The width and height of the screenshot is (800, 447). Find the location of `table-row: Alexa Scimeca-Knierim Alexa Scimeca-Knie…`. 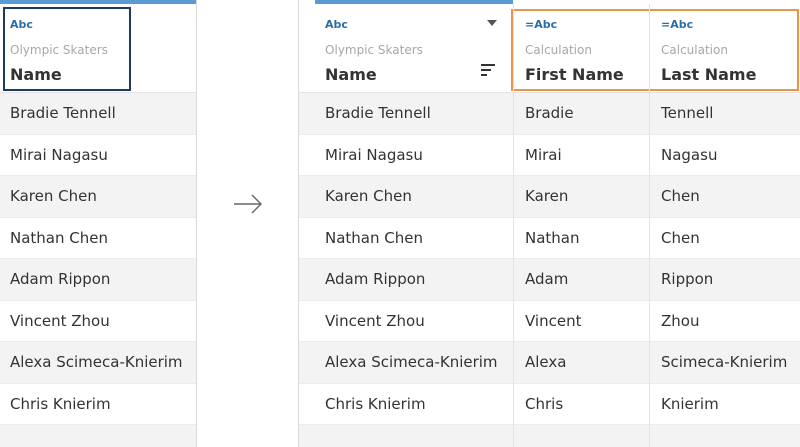

table-row: Alexa Scimeca-Knierim Alexa Scimeca-Knie… is located at coordinates (549, 363).